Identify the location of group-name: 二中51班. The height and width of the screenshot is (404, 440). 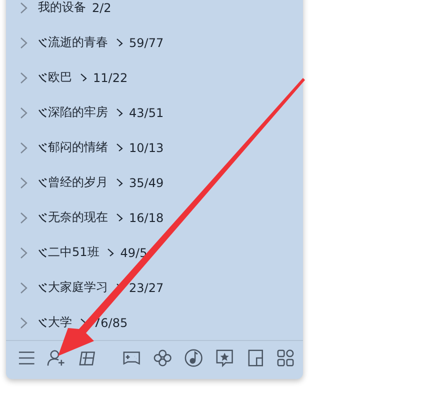
(74, 252).